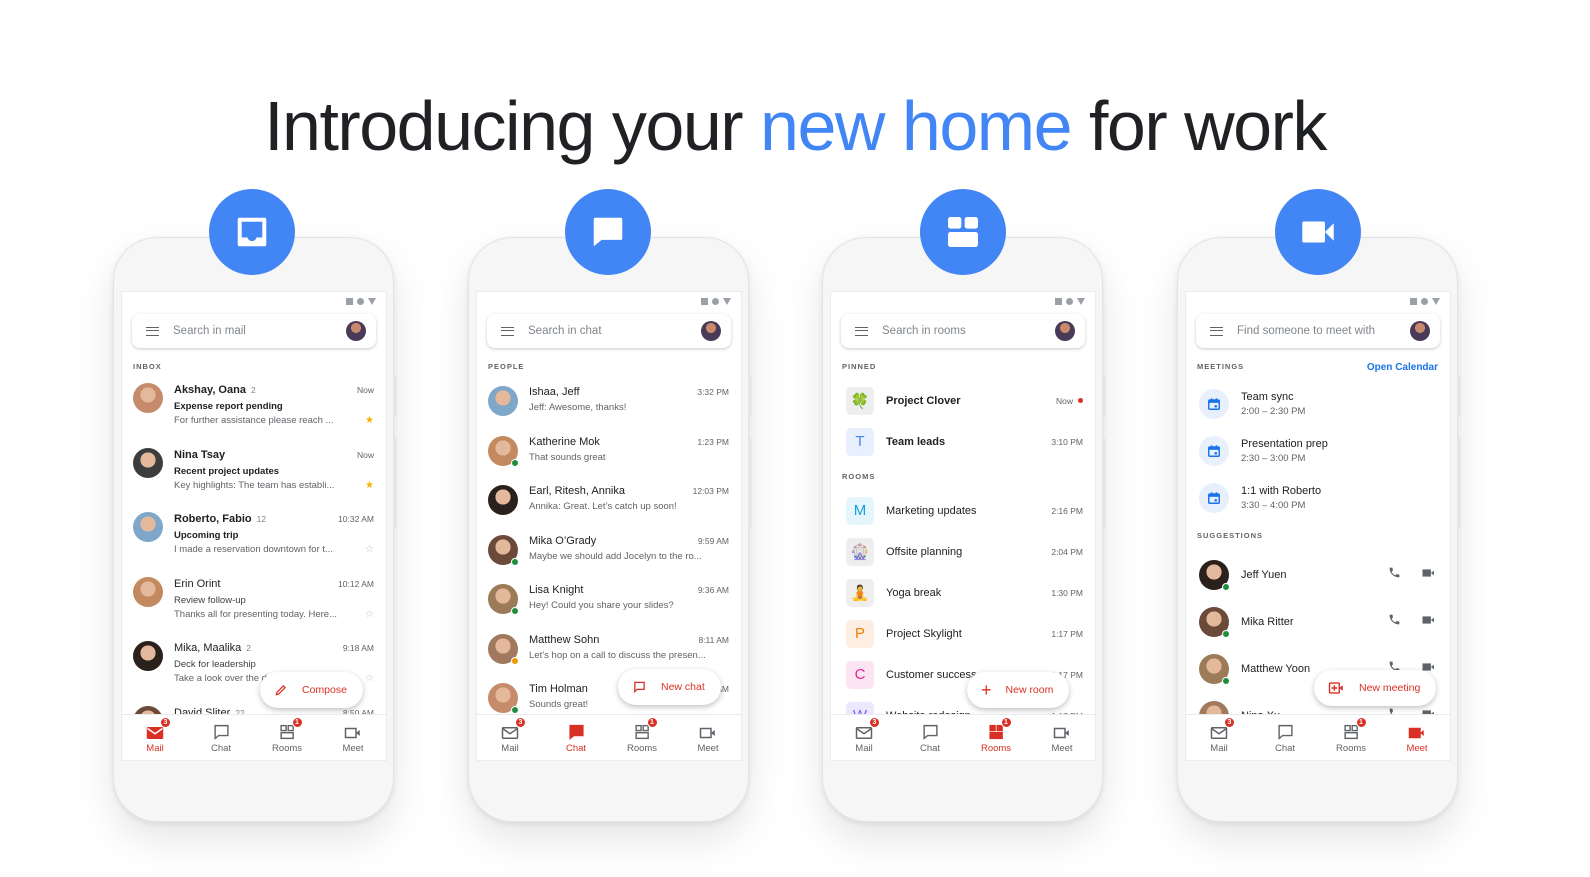  I want to click on calendar-icon, so click(1214, 497).